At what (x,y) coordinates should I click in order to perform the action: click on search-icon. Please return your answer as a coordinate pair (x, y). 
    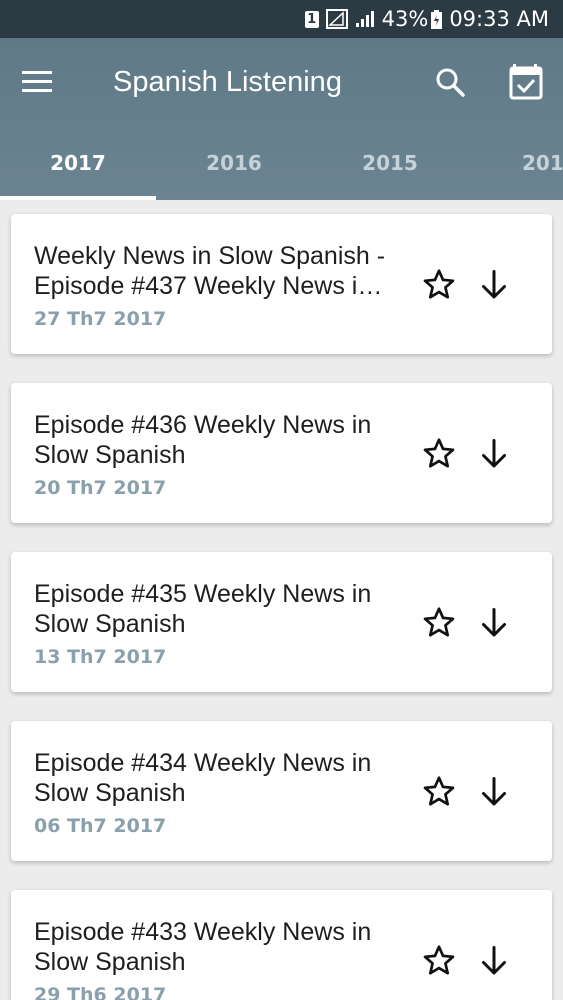
    Looking at the image, I should click on (450, 82).